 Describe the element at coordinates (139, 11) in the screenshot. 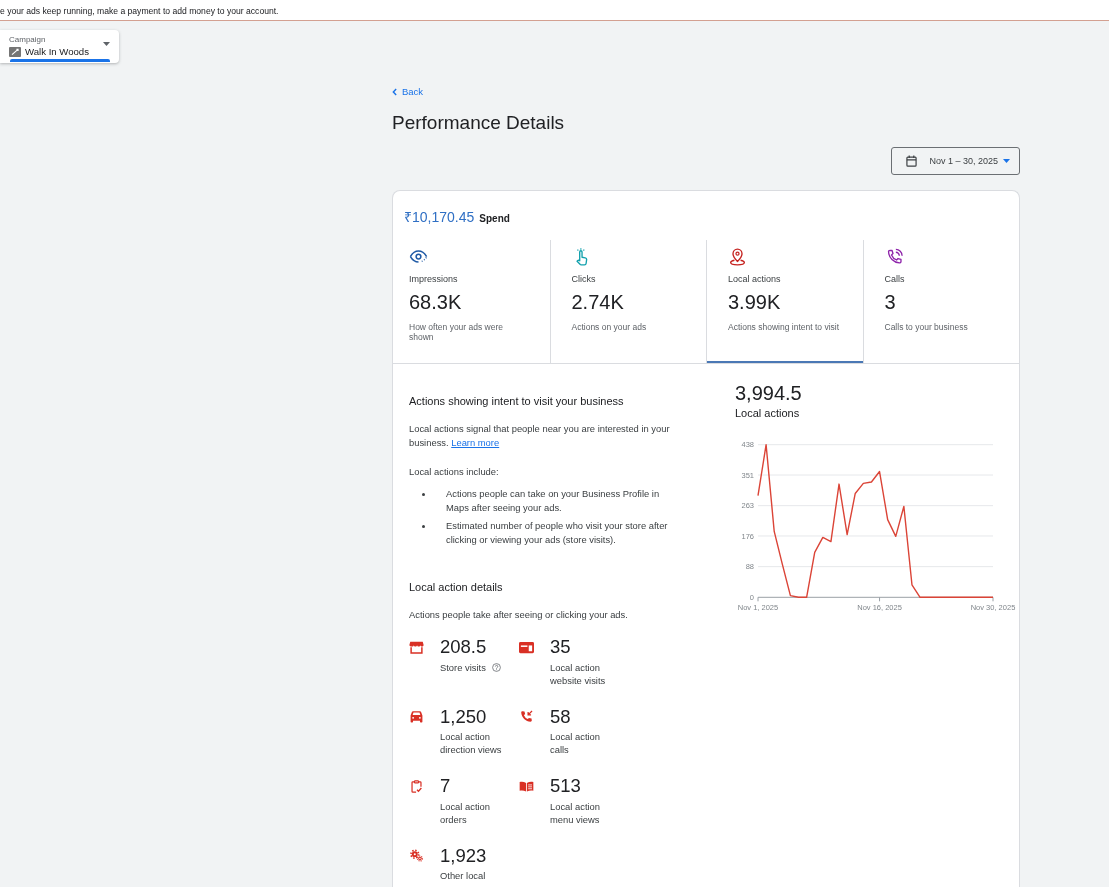

I see `notice-text: e your ads keep running, make a payment to add money to your account.` at that location.